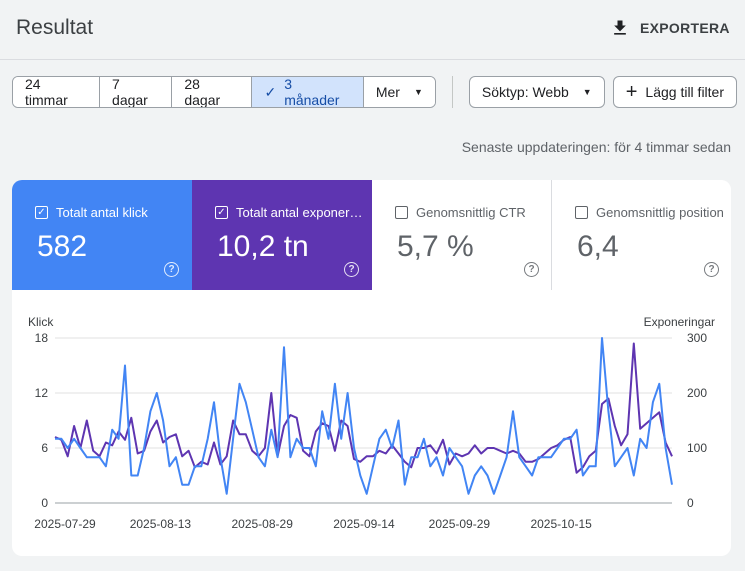 This screenshot has width=745, height=571. I want to click on right-tick-label: 300, so click(697, 338).